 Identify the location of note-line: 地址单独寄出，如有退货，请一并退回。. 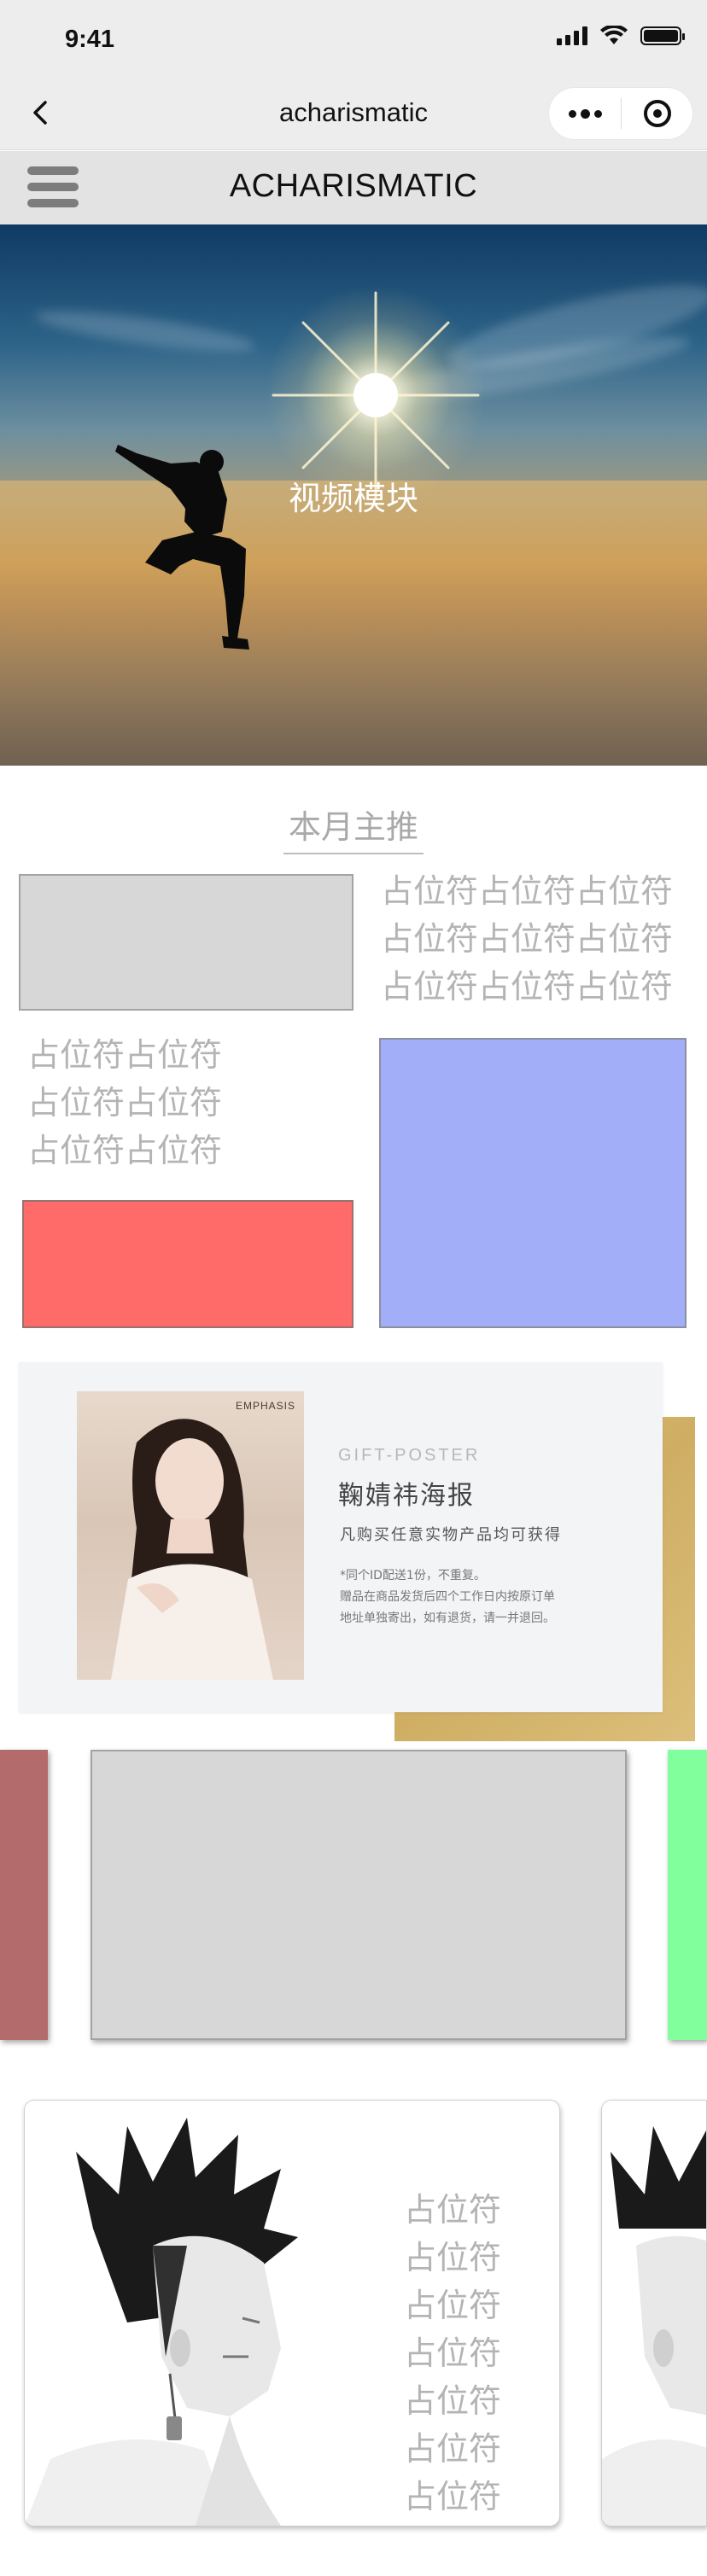
(448, 1618).